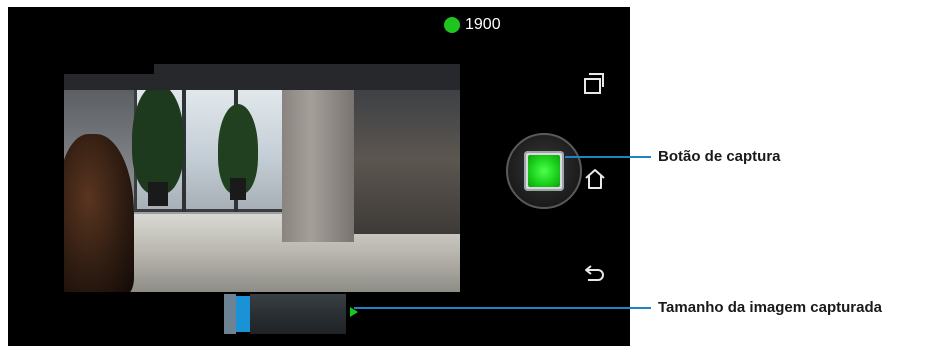 The height and width of the screenshot is (347, 935). Describe the element at coordinates (502, 308) in the screenshot. I see `callout-line-image-size` at that location.